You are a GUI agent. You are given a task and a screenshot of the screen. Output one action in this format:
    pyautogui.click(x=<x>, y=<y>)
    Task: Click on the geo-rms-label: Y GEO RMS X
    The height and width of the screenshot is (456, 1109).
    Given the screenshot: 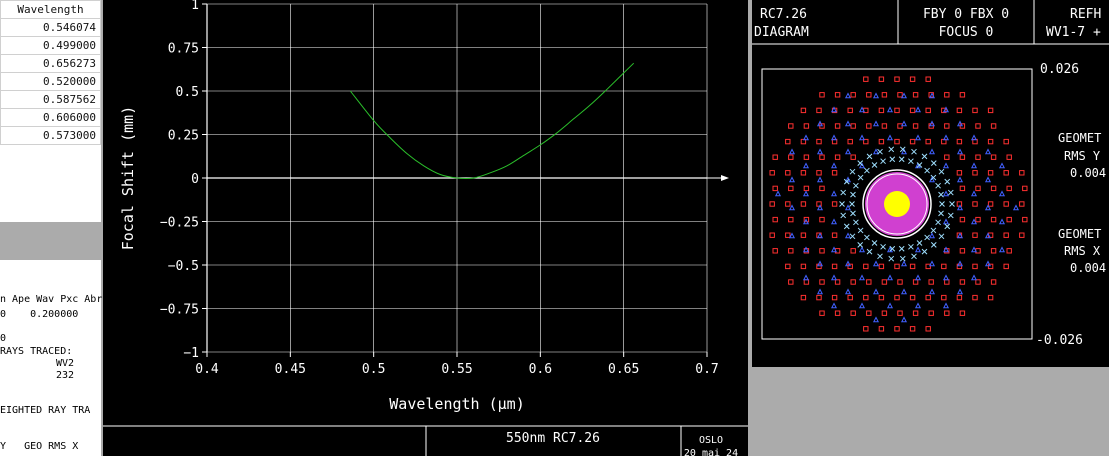 What is the action you would take?
    pyautogui.click(x=39, y=446)
    